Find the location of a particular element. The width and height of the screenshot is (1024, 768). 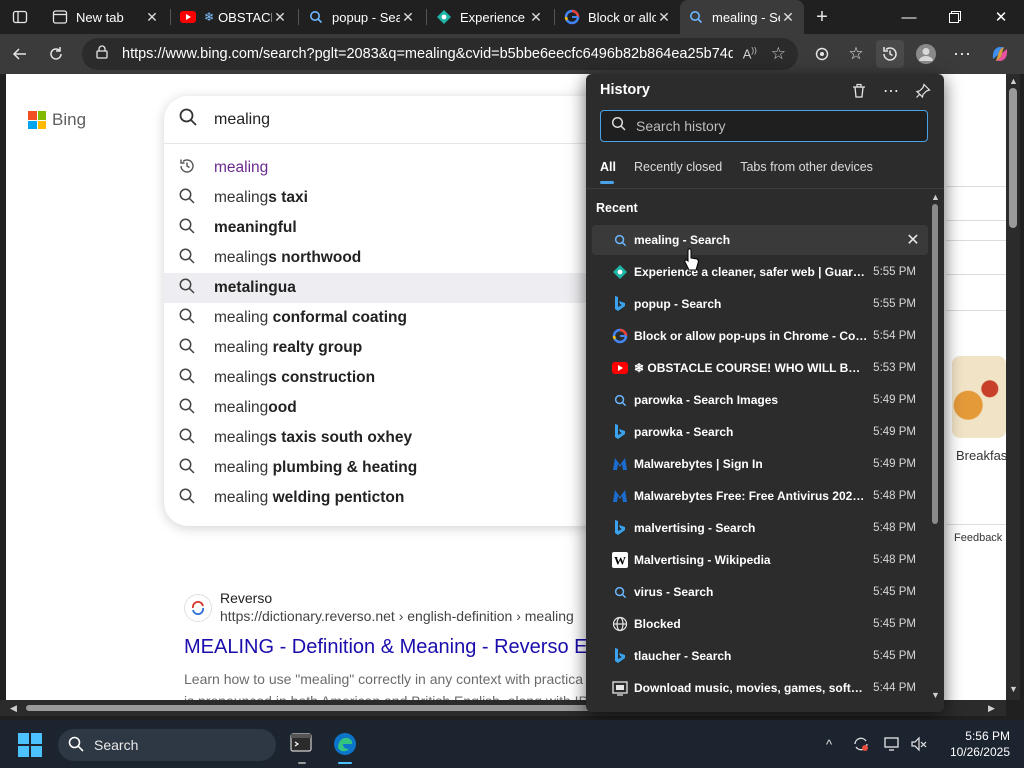

new-tab-button: + is located at coordinates (822, 17).